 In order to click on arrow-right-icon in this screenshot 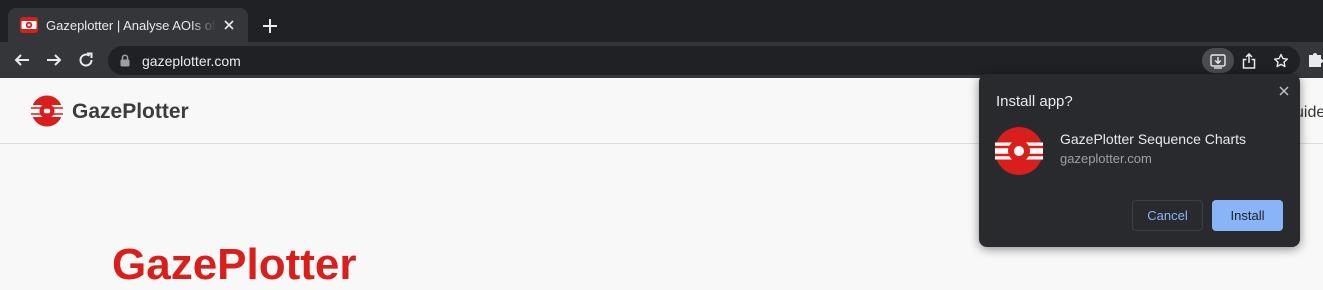, I will do `click(54, 60)`.